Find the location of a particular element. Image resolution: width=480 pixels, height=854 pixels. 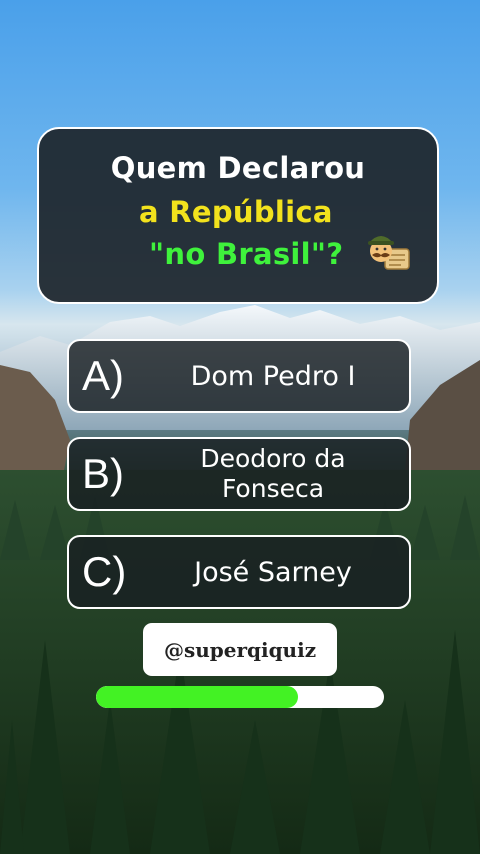

answer-b-letter: B) is located at coordinates (103, 473).